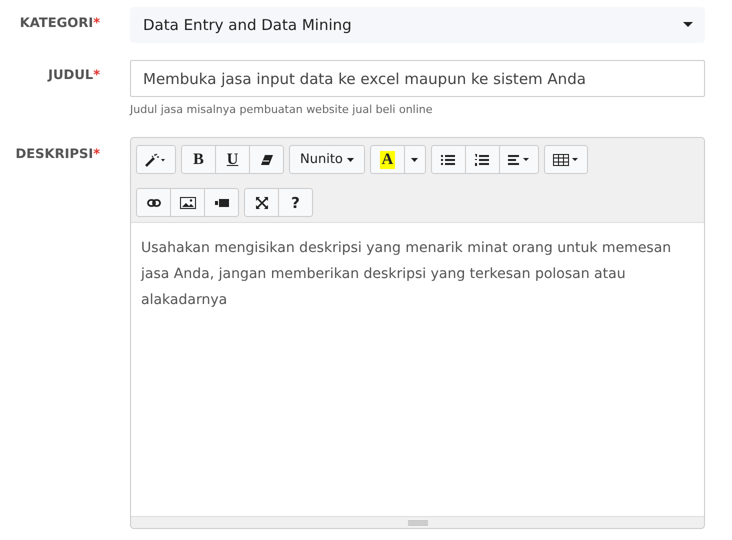  I want to click on video-camera-icon, so click(221, 202).